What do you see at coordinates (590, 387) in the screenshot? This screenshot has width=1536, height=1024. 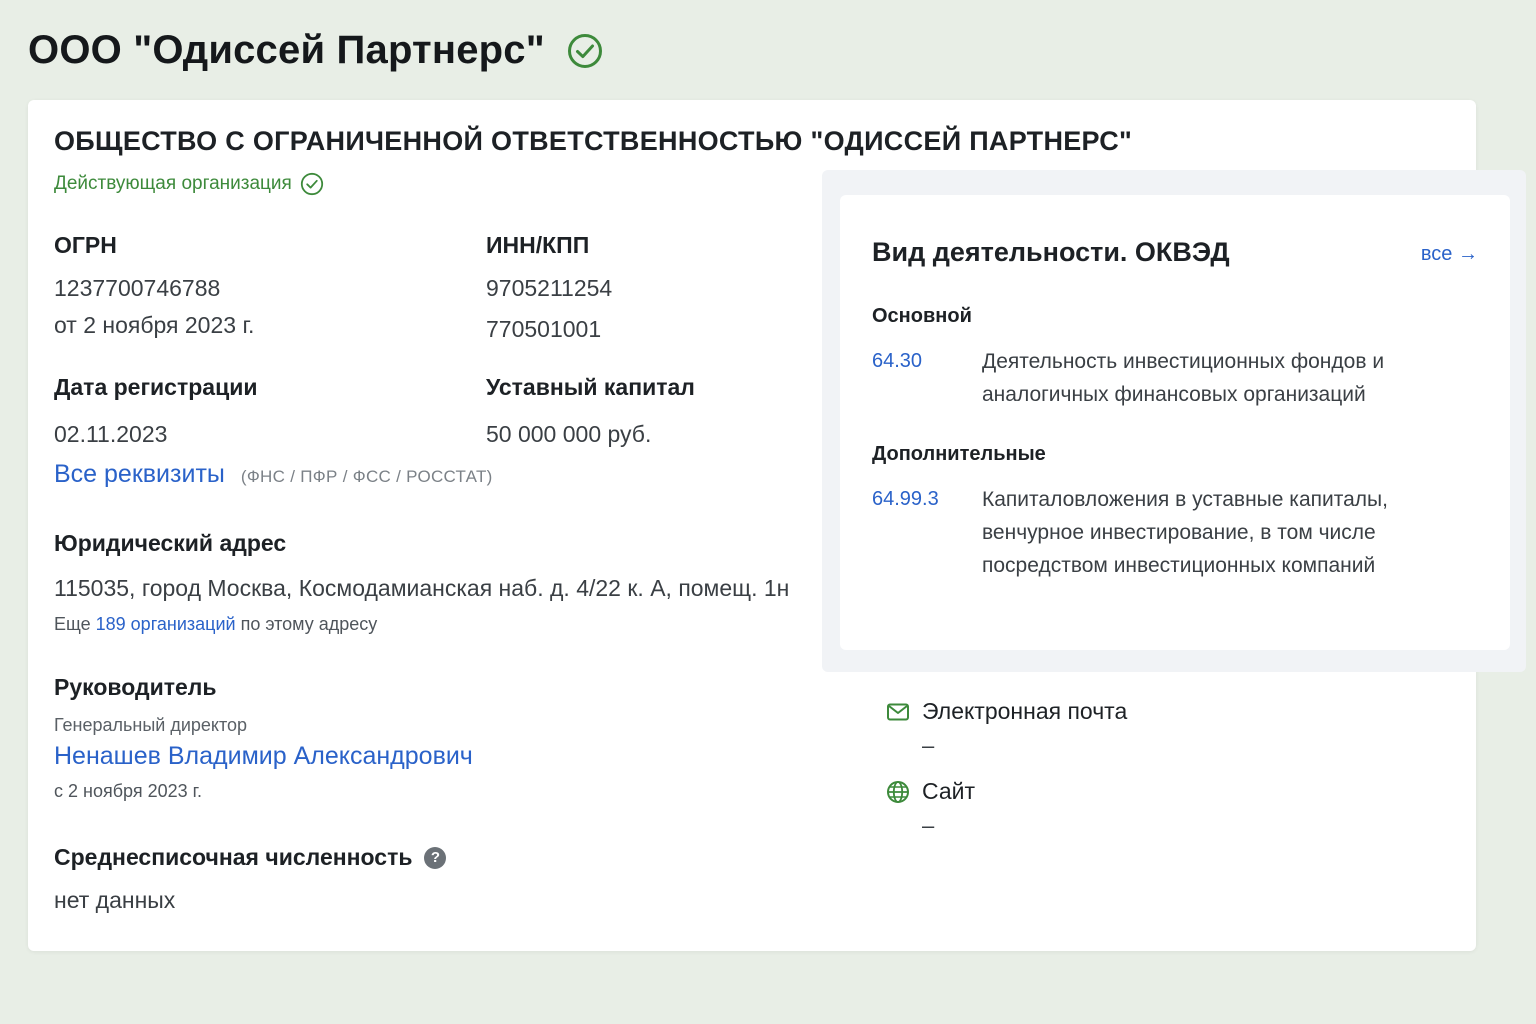 I see `capital-label: Уставный капитал` at bounding box center [590, 387].